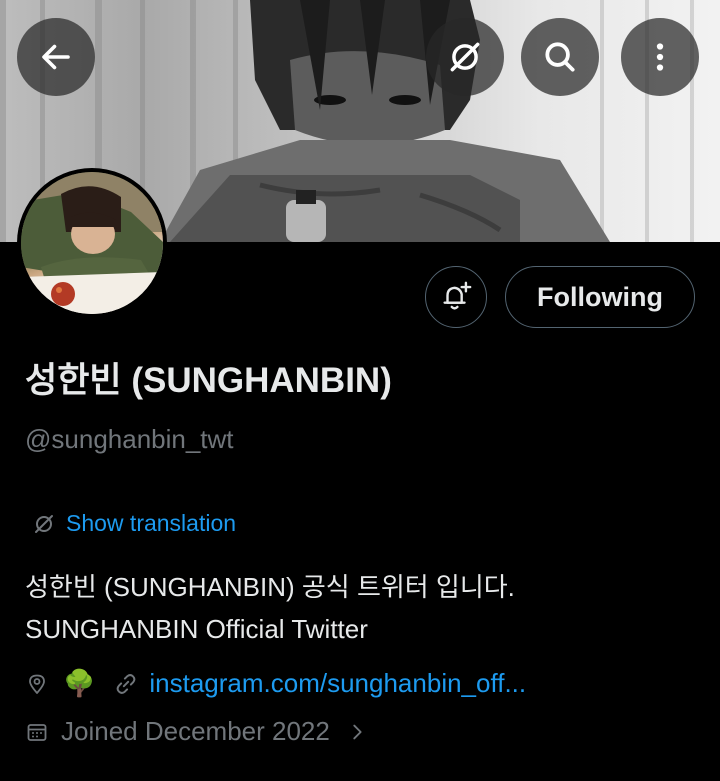  I want to click on bio-line: 성한빈 (SUNGHANBIN) 공식 트위터 입니다., so click(270, 587).